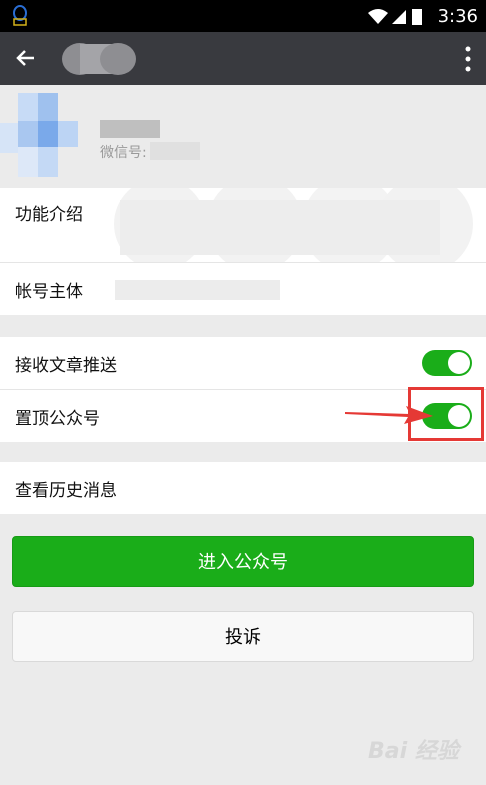 This screenshot has width=486, height=785. I want to click on intro-label: 功能介绍, so click(49, 215).